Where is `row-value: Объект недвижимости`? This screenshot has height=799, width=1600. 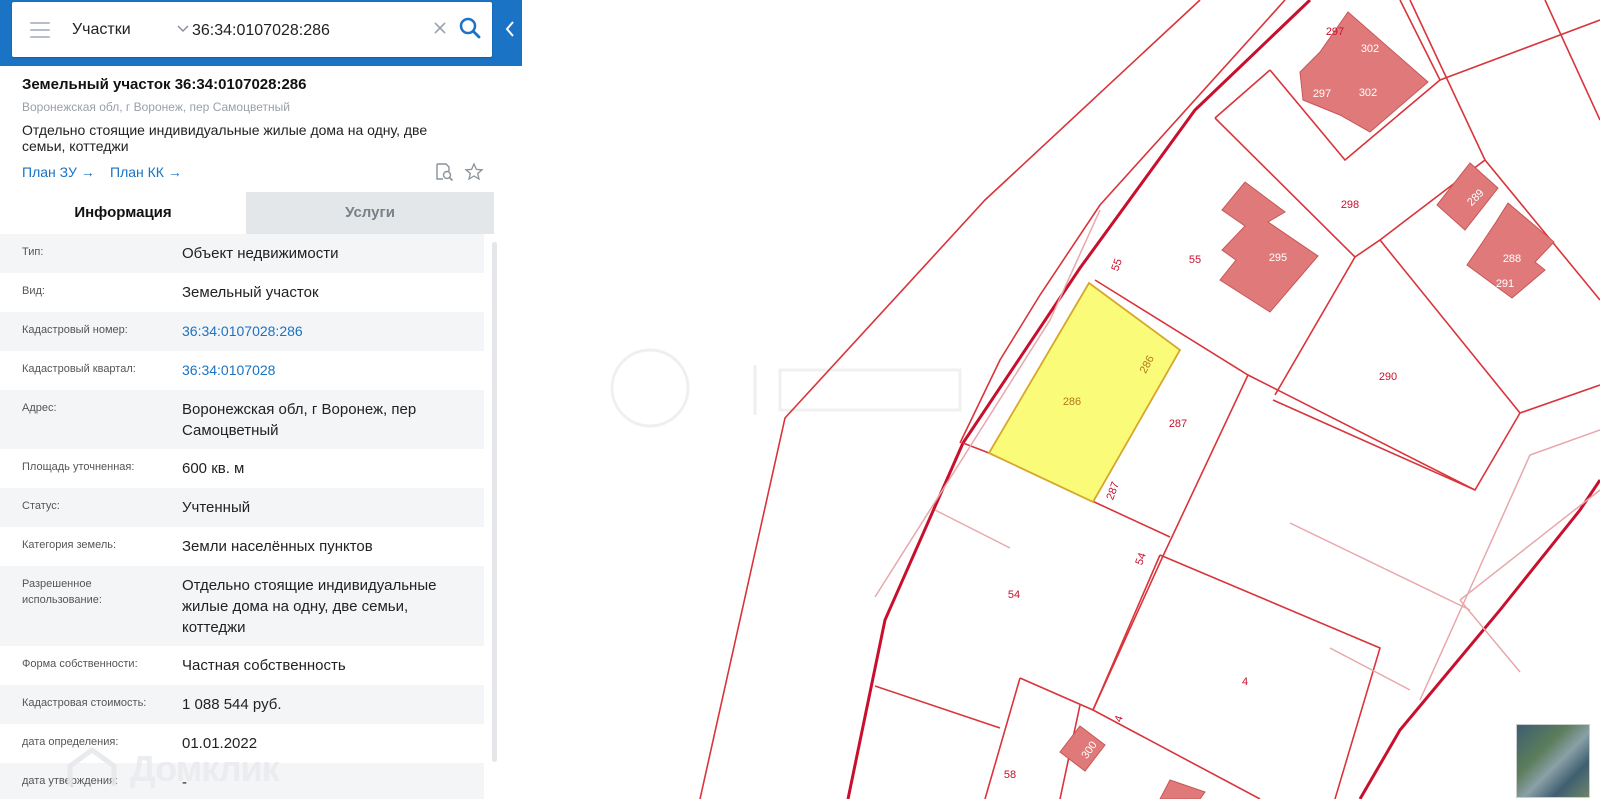
row-value: Объект недвижимости is located at coordinates (260, 253).